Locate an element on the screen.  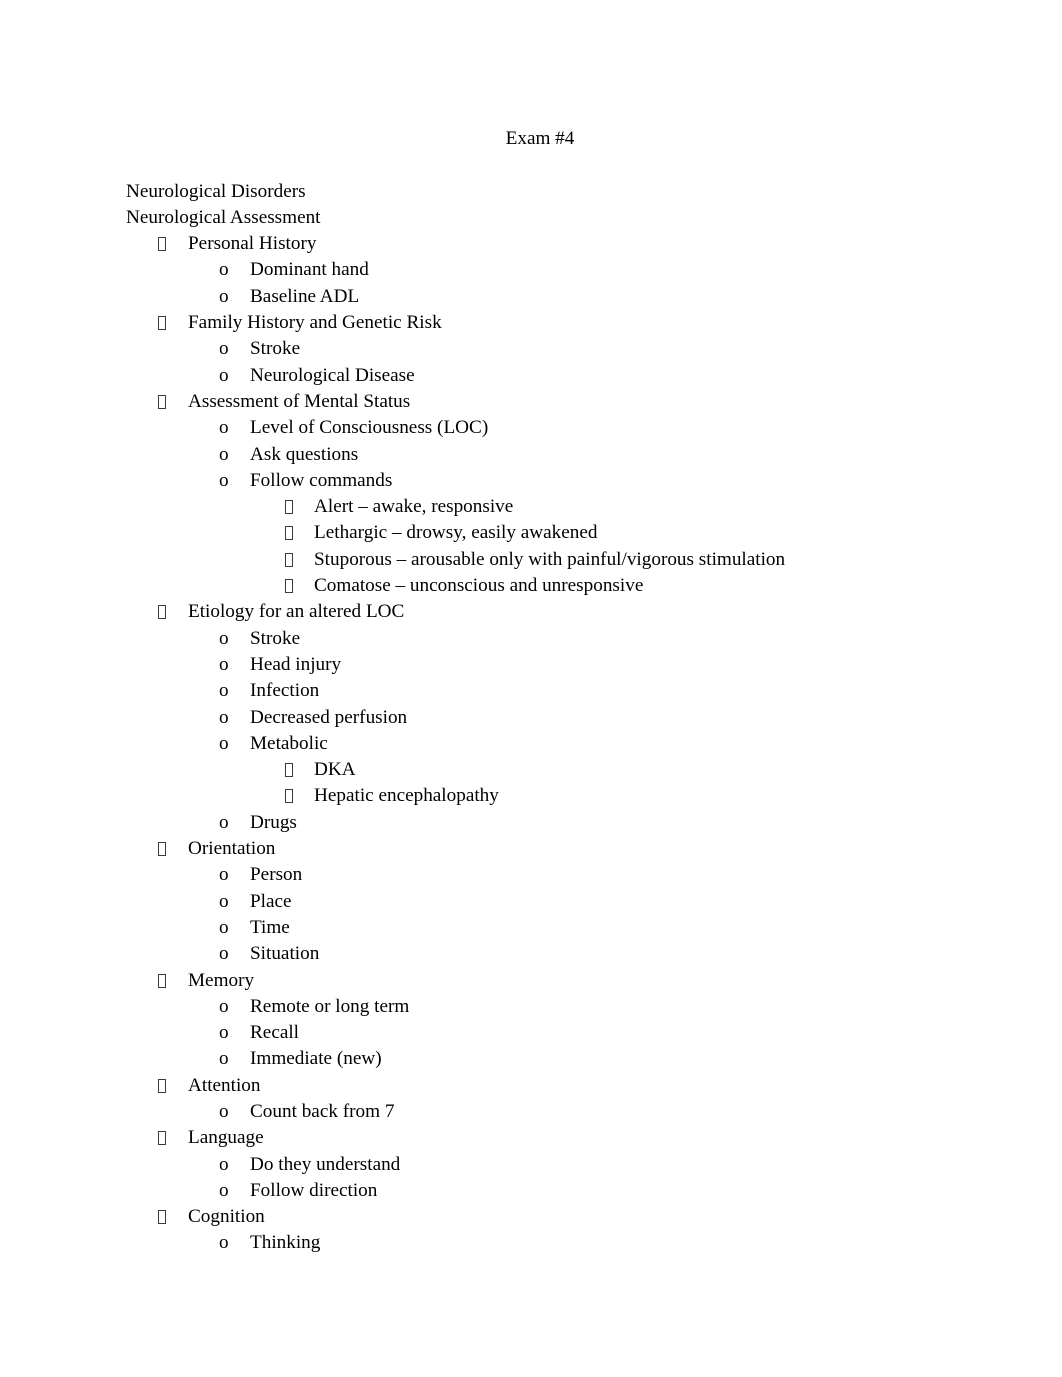
outline-item-level-2: o Follow commands is located at coordinates (531, 481).